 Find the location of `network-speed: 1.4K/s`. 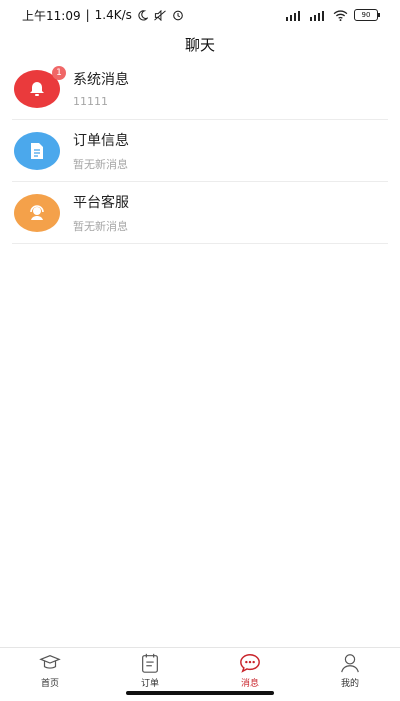

network-speed: 1.4K/s is located at coordinates (113, 15).